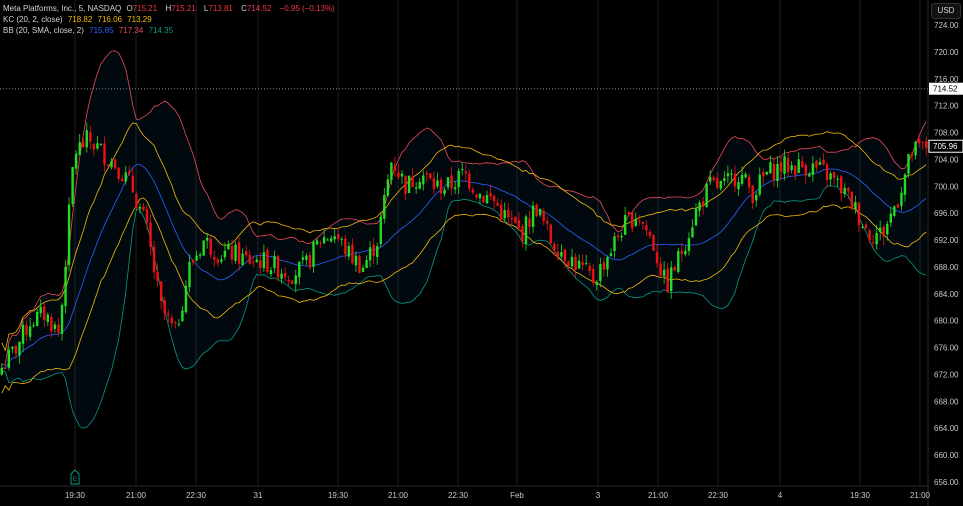  What do you see at coordinates (946, 374) in the screenshot?
I see `price-tick-label: 672.00` at bounding box center [946, 374].